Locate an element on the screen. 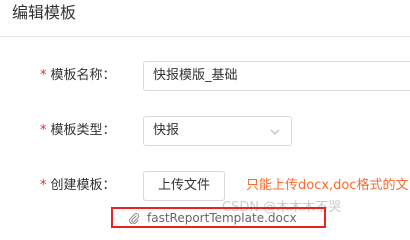 The height and width of the screenshot is (240, 410). template-type-selected: 快报 is located at coordinates (166, 130).